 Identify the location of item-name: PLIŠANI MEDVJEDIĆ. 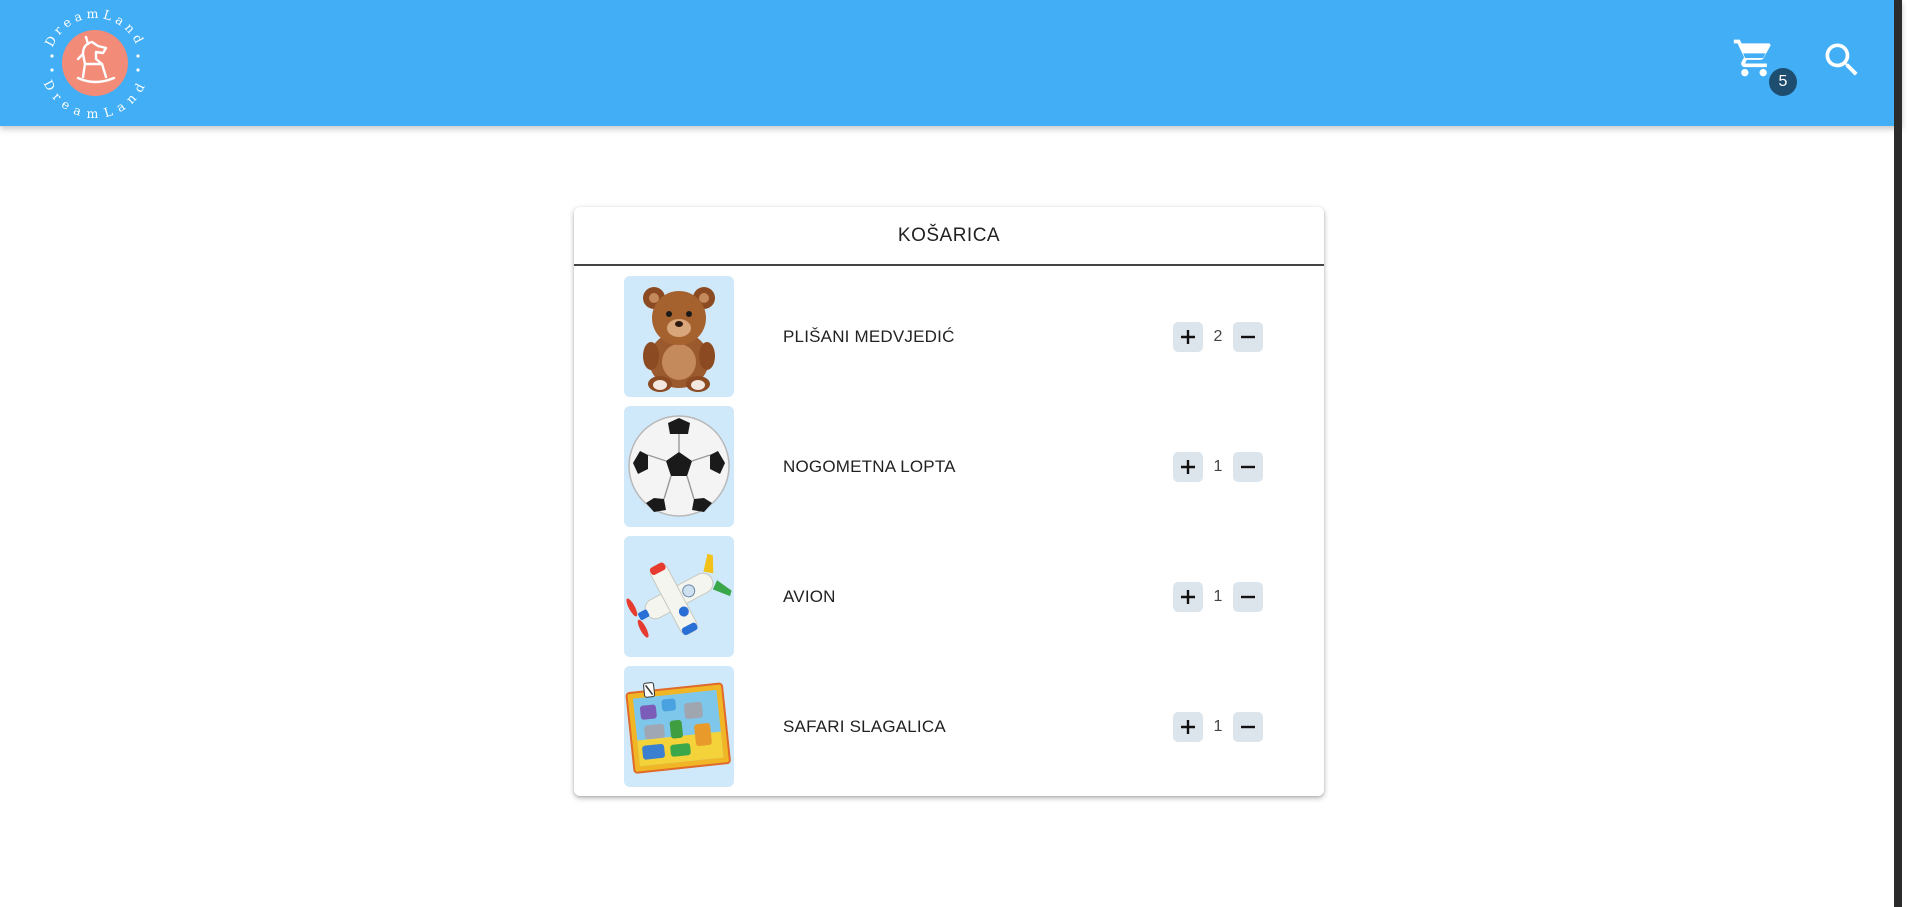
(869, 336).